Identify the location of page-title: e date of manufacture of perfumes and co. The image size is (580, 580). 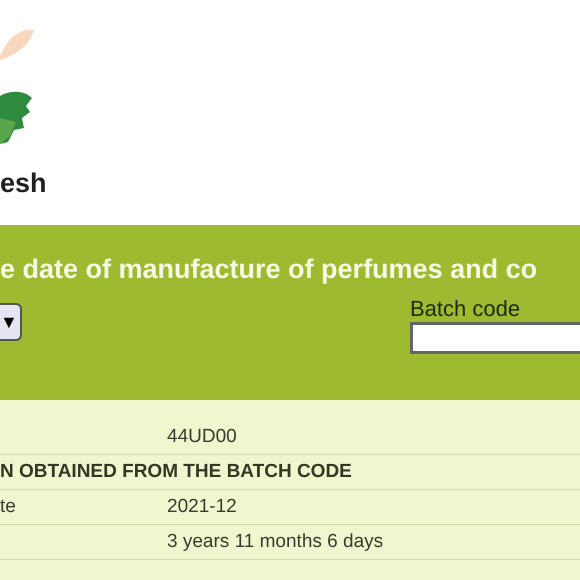
(269, 269).